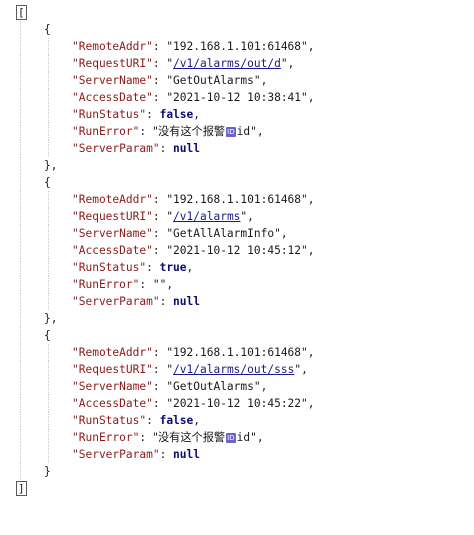 The image size is (474, 535). I want to click on line-content: "AccessDate": "2021-10-12 10:38:41",, so click(193, 97).